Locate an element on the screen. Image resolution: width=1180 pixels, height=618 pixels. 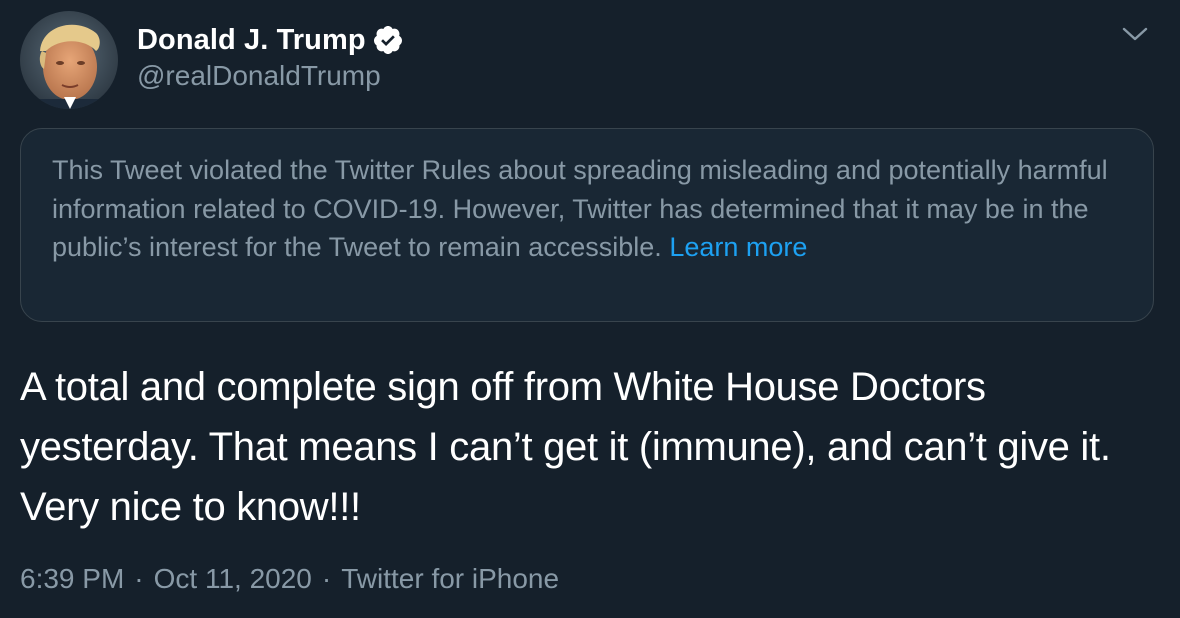
avatar-image is located at coordinates (69, 60).